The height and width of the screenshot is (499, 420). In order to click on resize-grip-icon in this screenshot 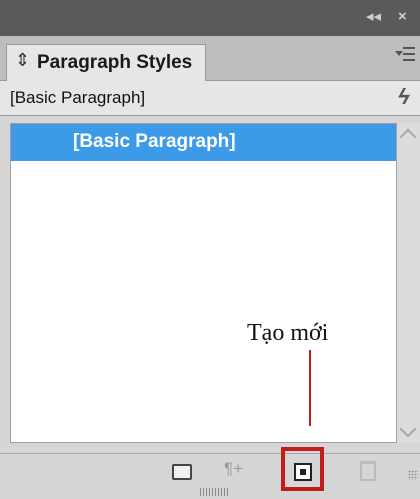, I will do `click(413, 475)`.